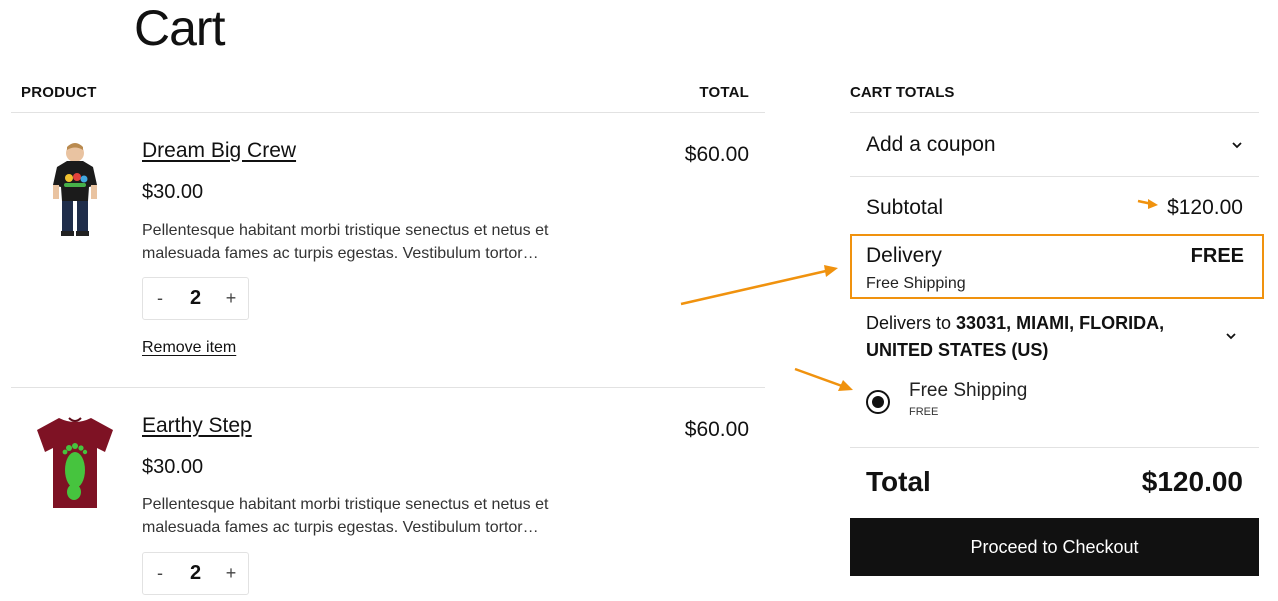 The width and height of the screenshot is (1278, 601). I want to click on page-title: Cart, so click(179, 28).